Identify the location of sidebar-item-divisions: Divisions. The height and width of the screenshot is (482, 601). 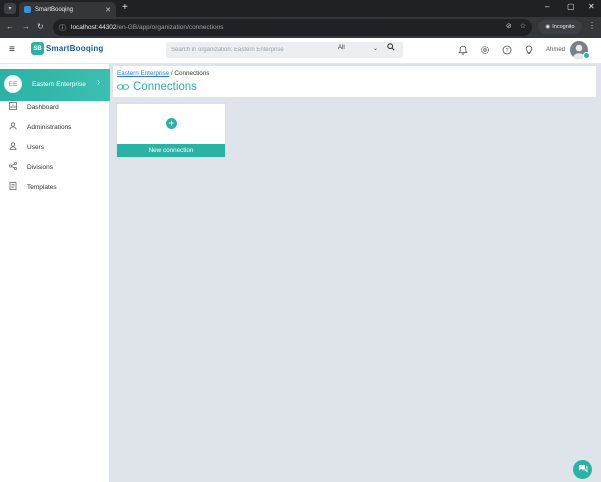
(55, 167).